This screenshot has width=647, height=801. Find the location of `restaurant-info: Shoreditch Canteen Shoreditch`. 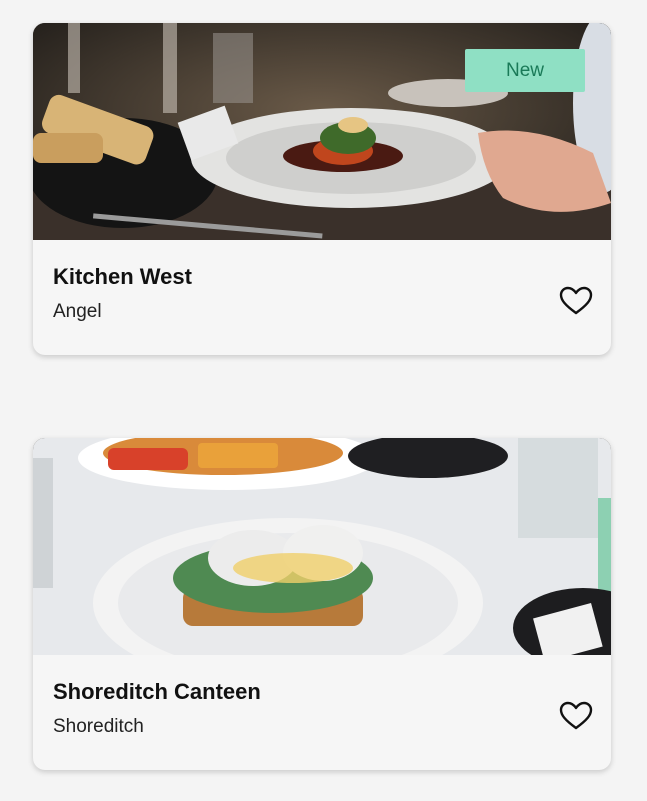

restaurant-info: Shoreditch Canteen Shoreditch is located at coordinates (322, 712).